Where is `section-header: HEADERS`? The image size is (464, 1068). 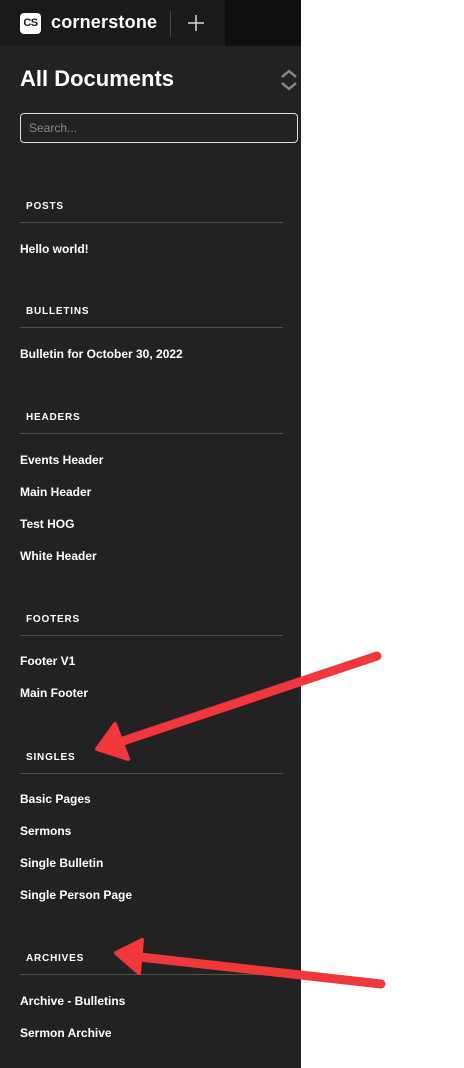 section-header: HEADERS is located at coordinates (151, 422).